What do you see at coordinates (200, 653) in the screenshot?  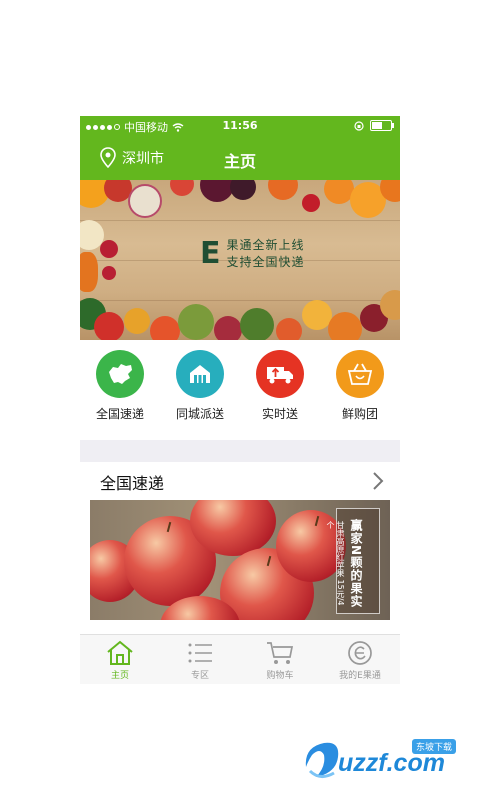 I see `list-icon` at bounding box center [200, 653].